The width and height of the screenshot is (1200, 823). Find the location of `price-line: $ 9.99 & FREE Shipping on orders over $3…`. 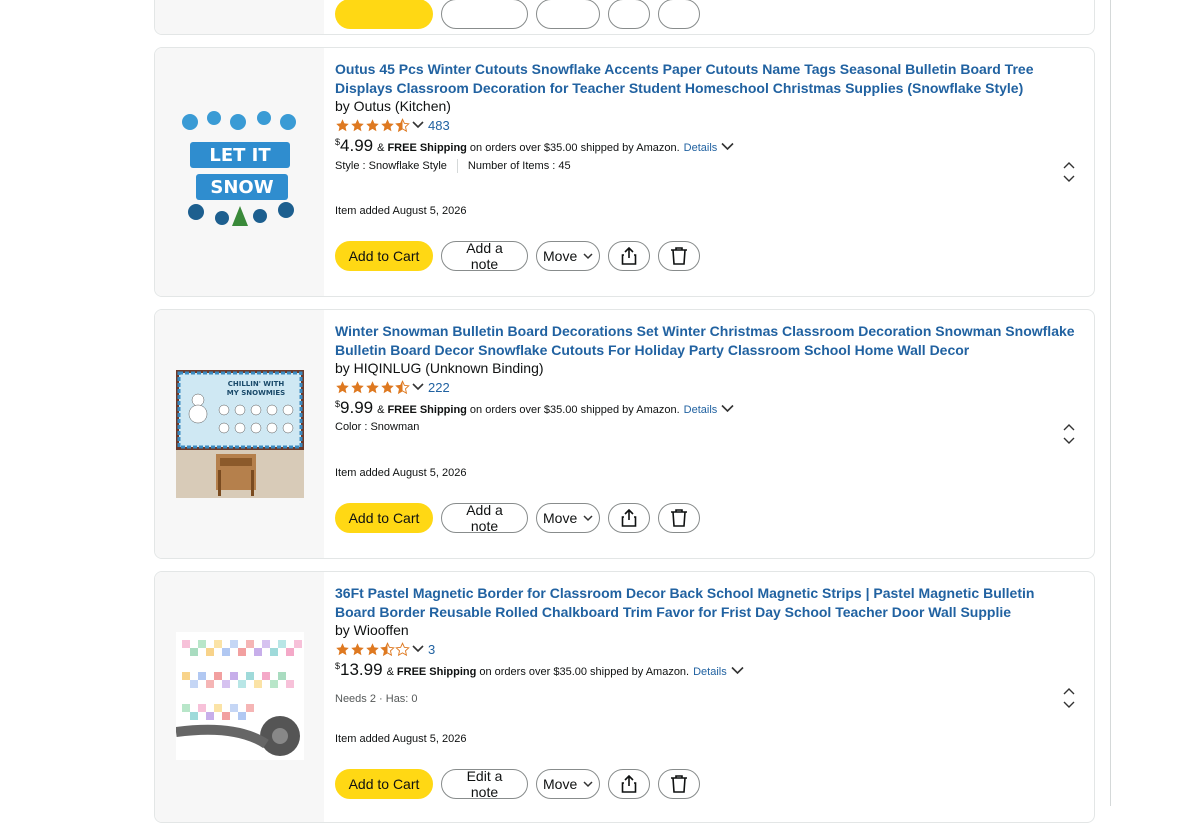

price-line: $ 9.99 & FREE Shipping on orders over $3… is located at coordinates (534, 408).